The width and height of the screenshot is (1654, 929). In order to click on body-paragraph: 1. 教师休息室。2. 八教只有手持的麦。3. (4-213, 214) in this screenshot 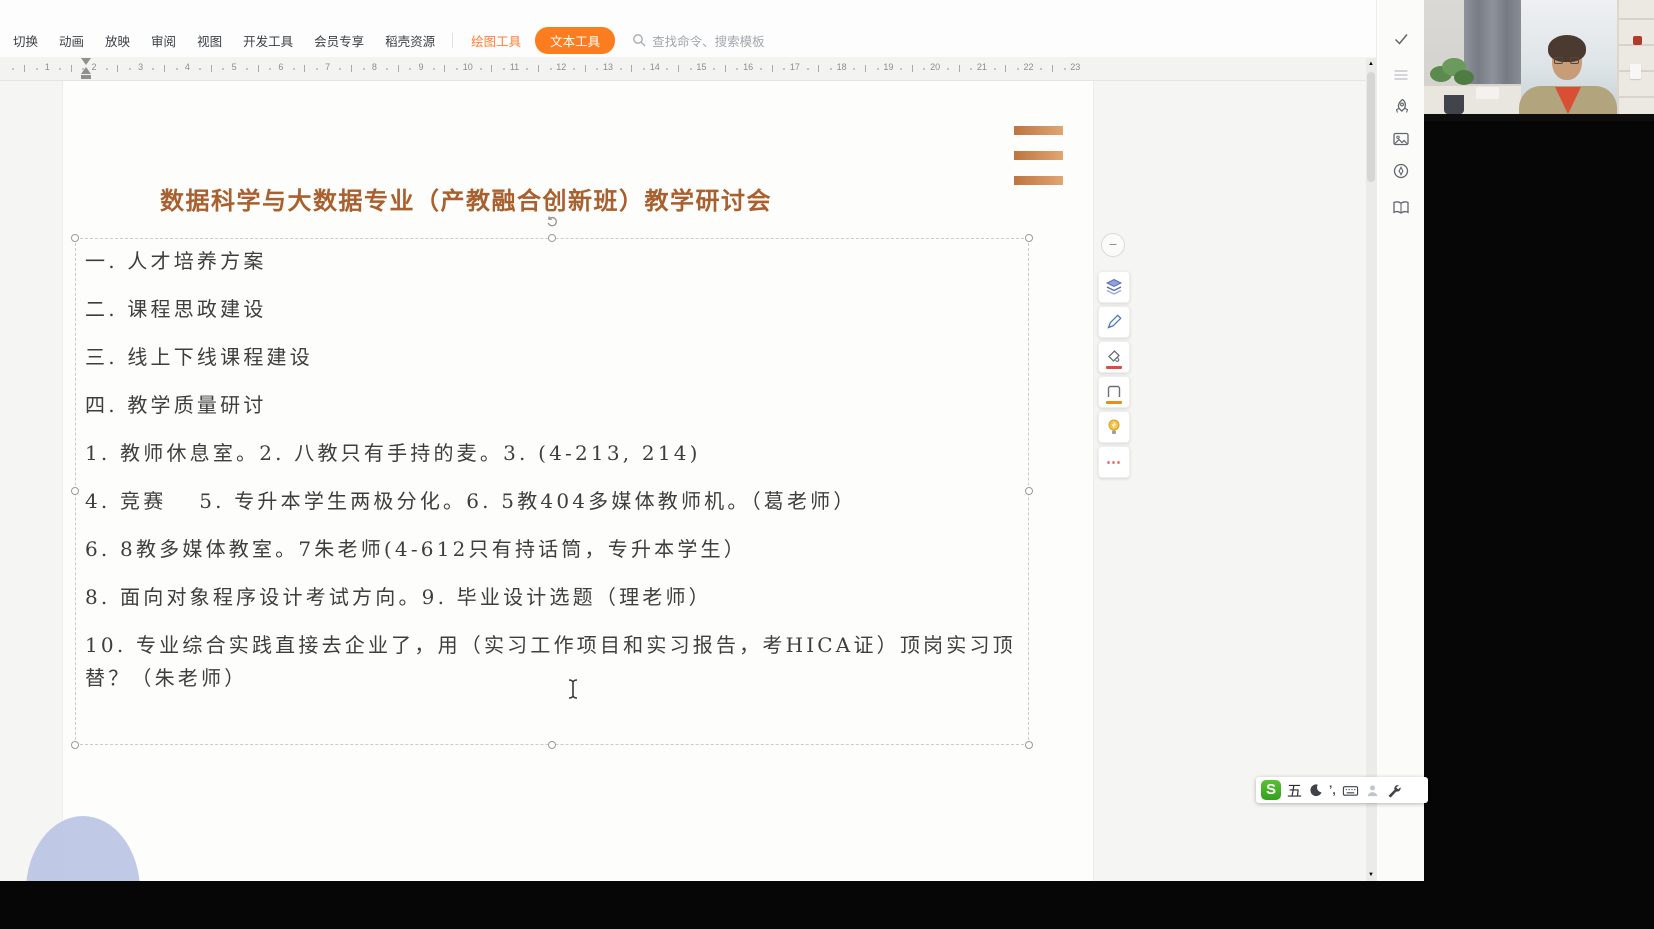, I will do `click(552, 453)`.